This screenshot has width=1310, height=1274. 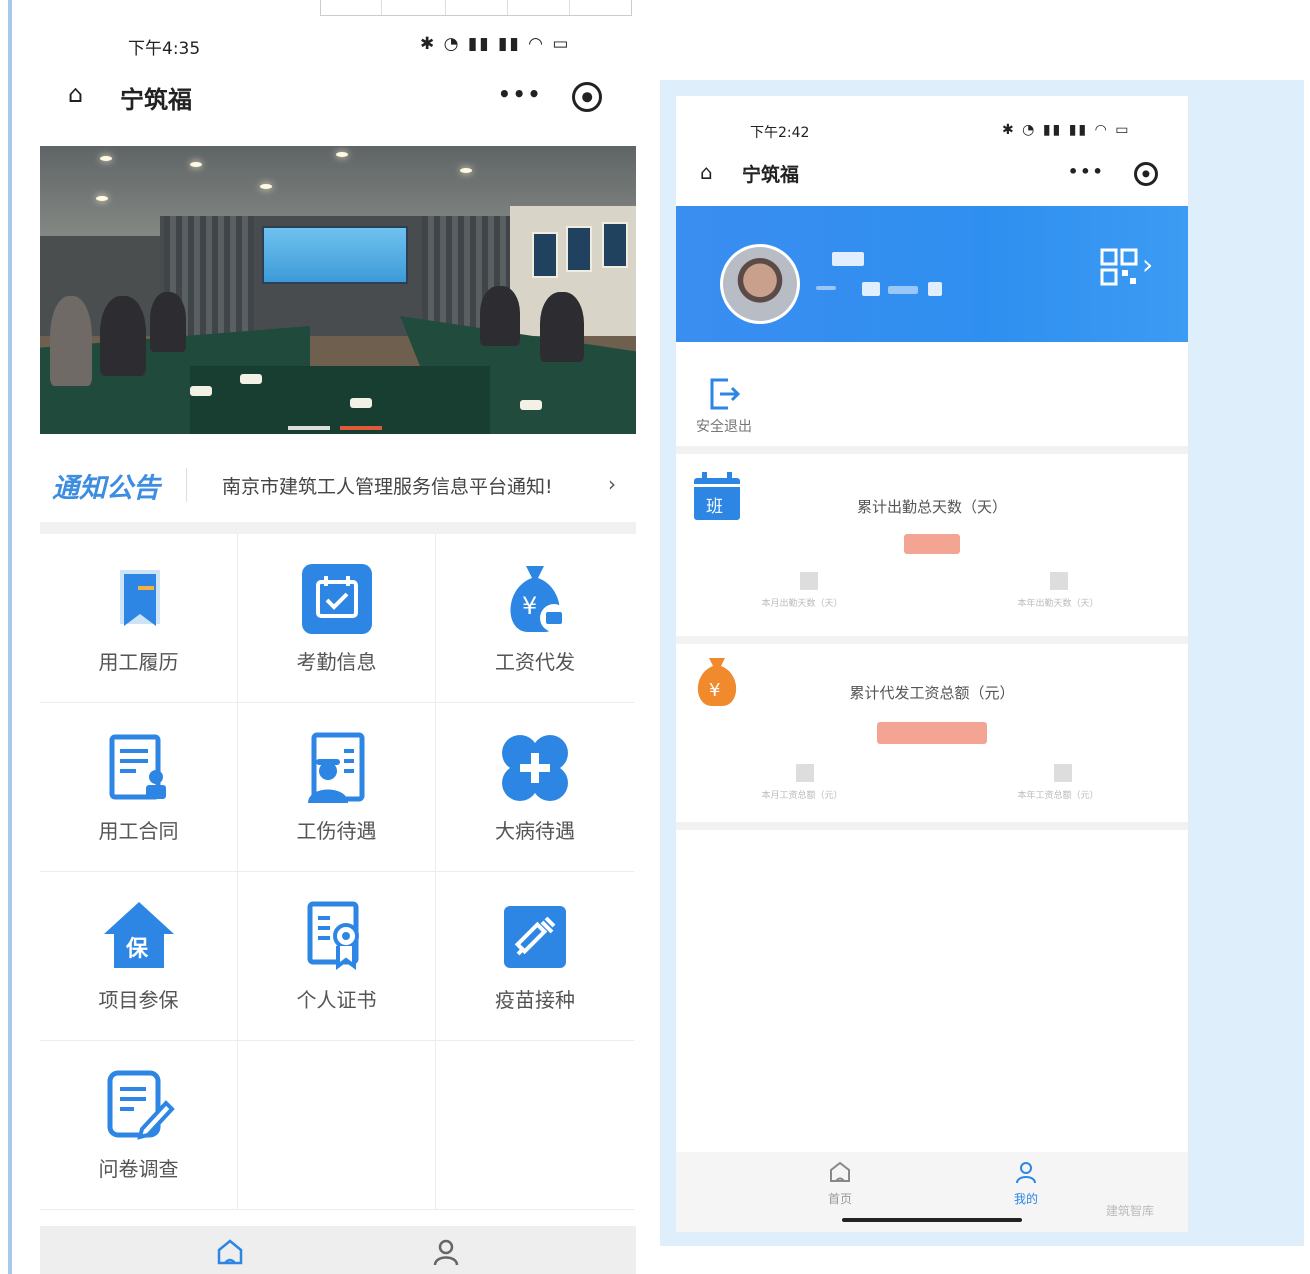 What do you see at coordinates (848, 259) in the screenshot?
I see `user-name-blurred` at bounding box center [848, 259].